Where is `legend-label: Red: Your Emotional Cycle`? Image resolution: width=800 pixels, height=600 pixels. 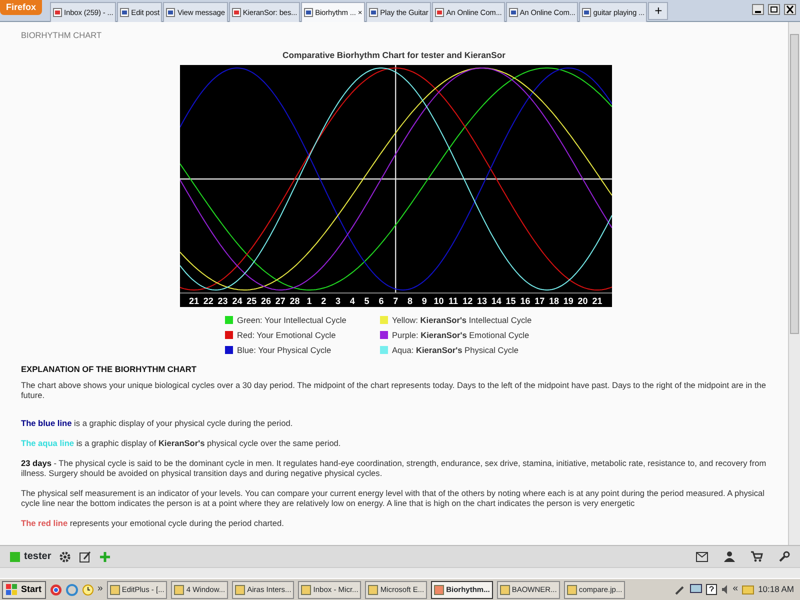 legend-label: Red: Your Emotional Cycle is located at coordinates (286, 335).